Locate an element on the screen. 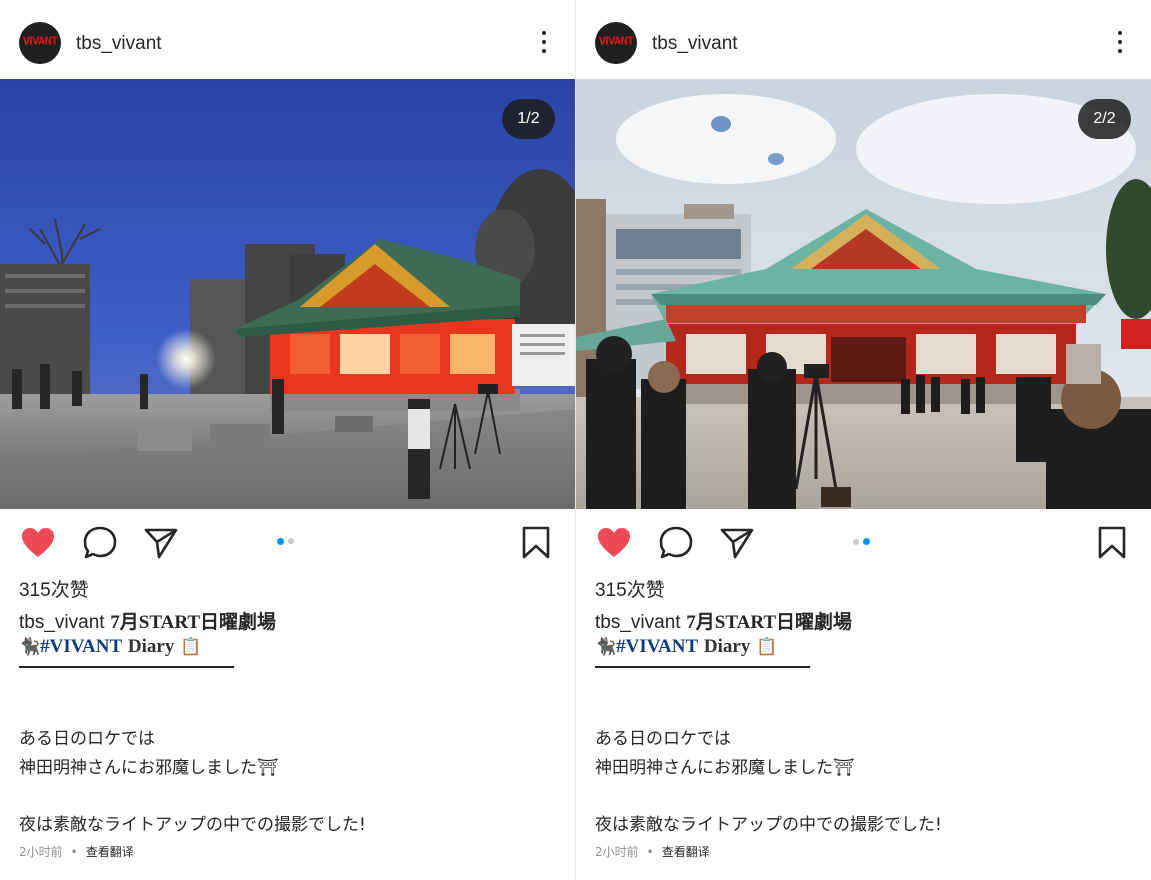 This screenshot has width=1151, height=880. image-counter: 2/2 is located at coordinates (1104, 119).